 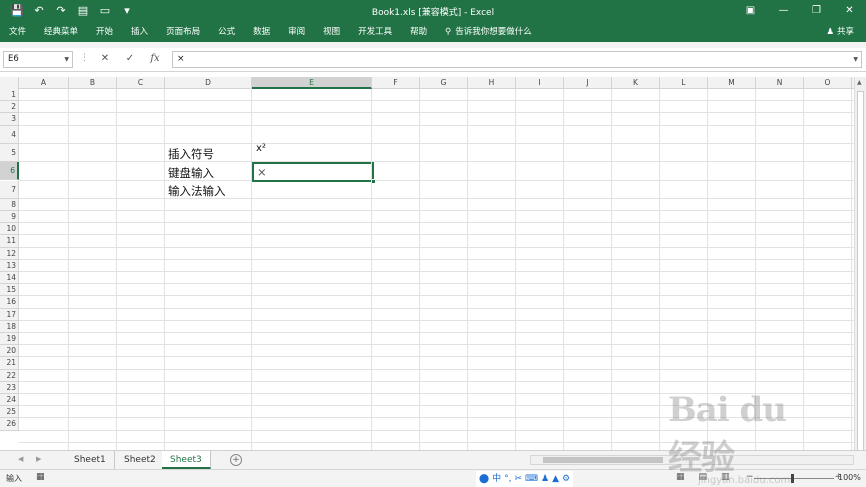 I want to click on row-header-24: 24, so click(x=9, y=400).